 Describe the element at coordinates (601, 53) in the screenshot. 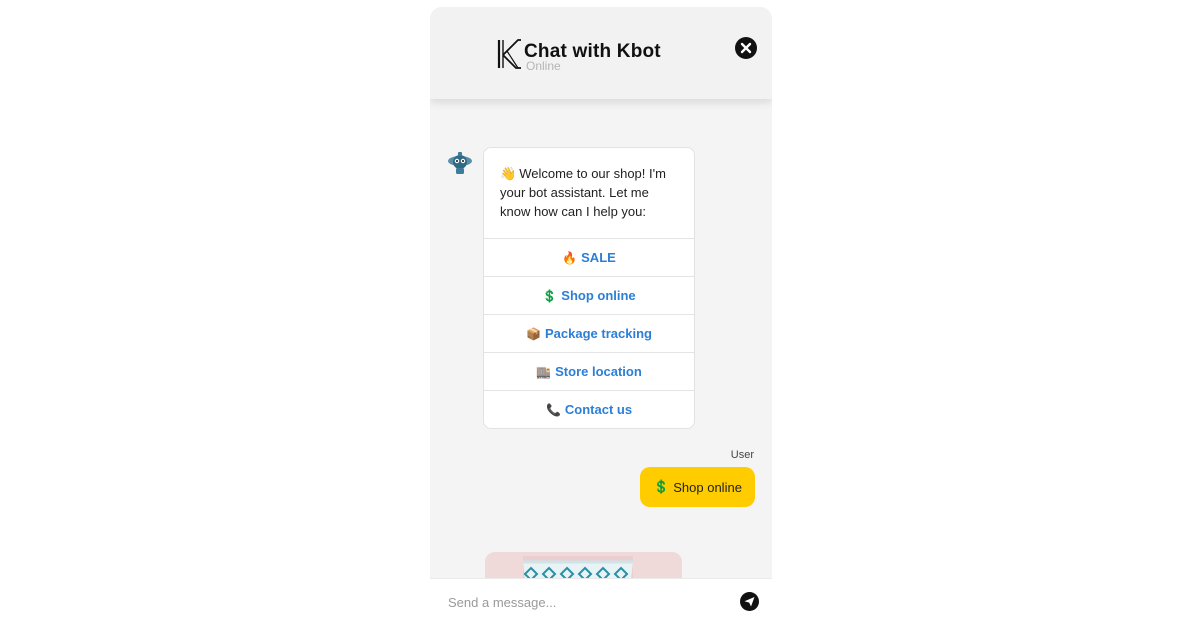

I see `chat-header: Chat with Kbot Online` at that location.